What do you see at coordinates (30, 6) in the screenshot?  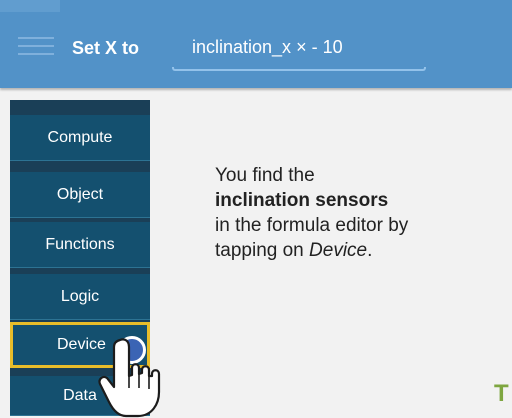 I see `header-top-strip` at bounding box center [30, 6].